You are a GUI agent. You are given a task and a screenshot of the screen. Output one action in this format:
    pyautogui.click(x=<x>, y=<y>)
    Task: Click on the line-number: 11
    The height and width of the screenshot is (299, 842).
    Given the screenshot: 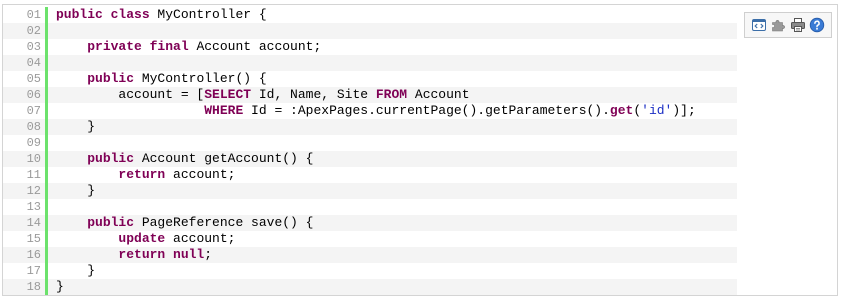 What is the action you would take?
    pyautogui.click(x=33, y=175)
    